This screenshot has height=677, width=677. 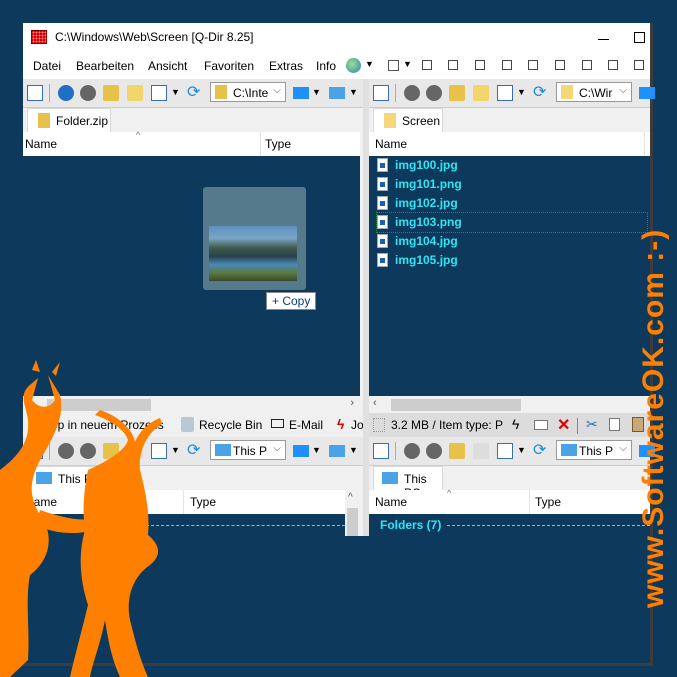 What do you see at coordinates (410, 525) in the screenshot?
I see `group-header-folders: Folders (7)` at bounding box center [410, 525].